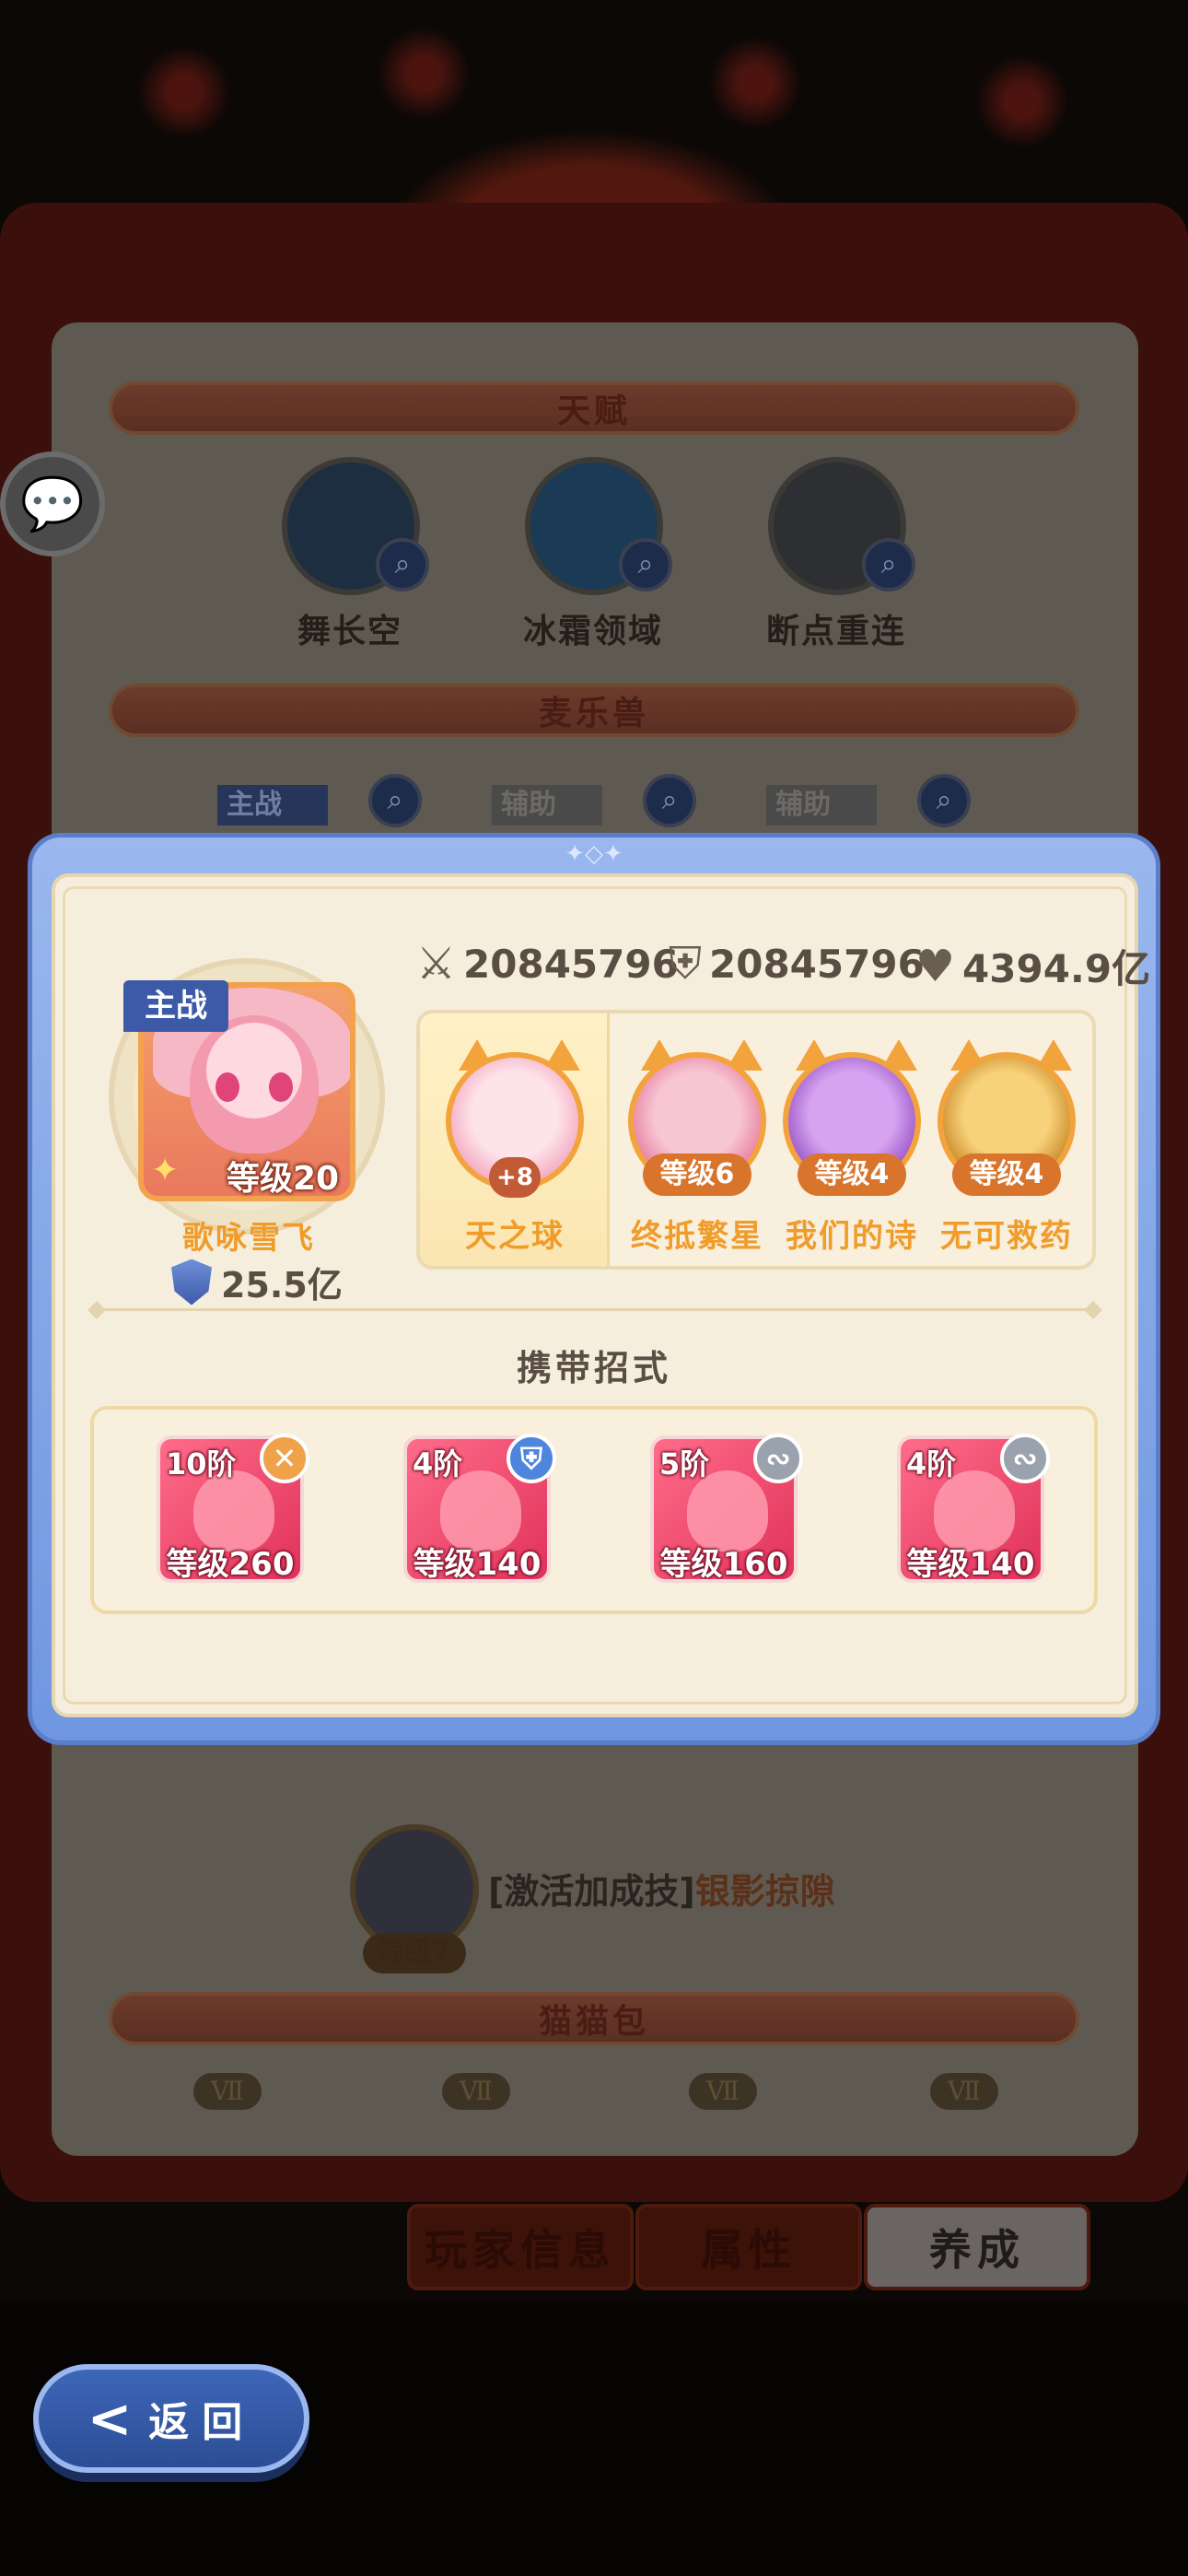 This screenshot has width=1188, height=2576. Describe the element at coordinates (748, 2247) in the screenshot. I see `tab-attributes: 属性` at that location.